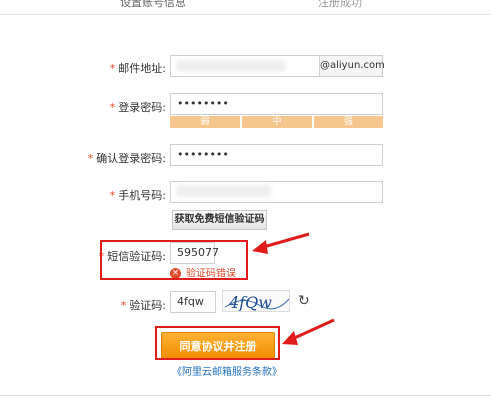 This screenshot has width=491, height=400. I want to click on arrow-line-sms, so click(284, 241).